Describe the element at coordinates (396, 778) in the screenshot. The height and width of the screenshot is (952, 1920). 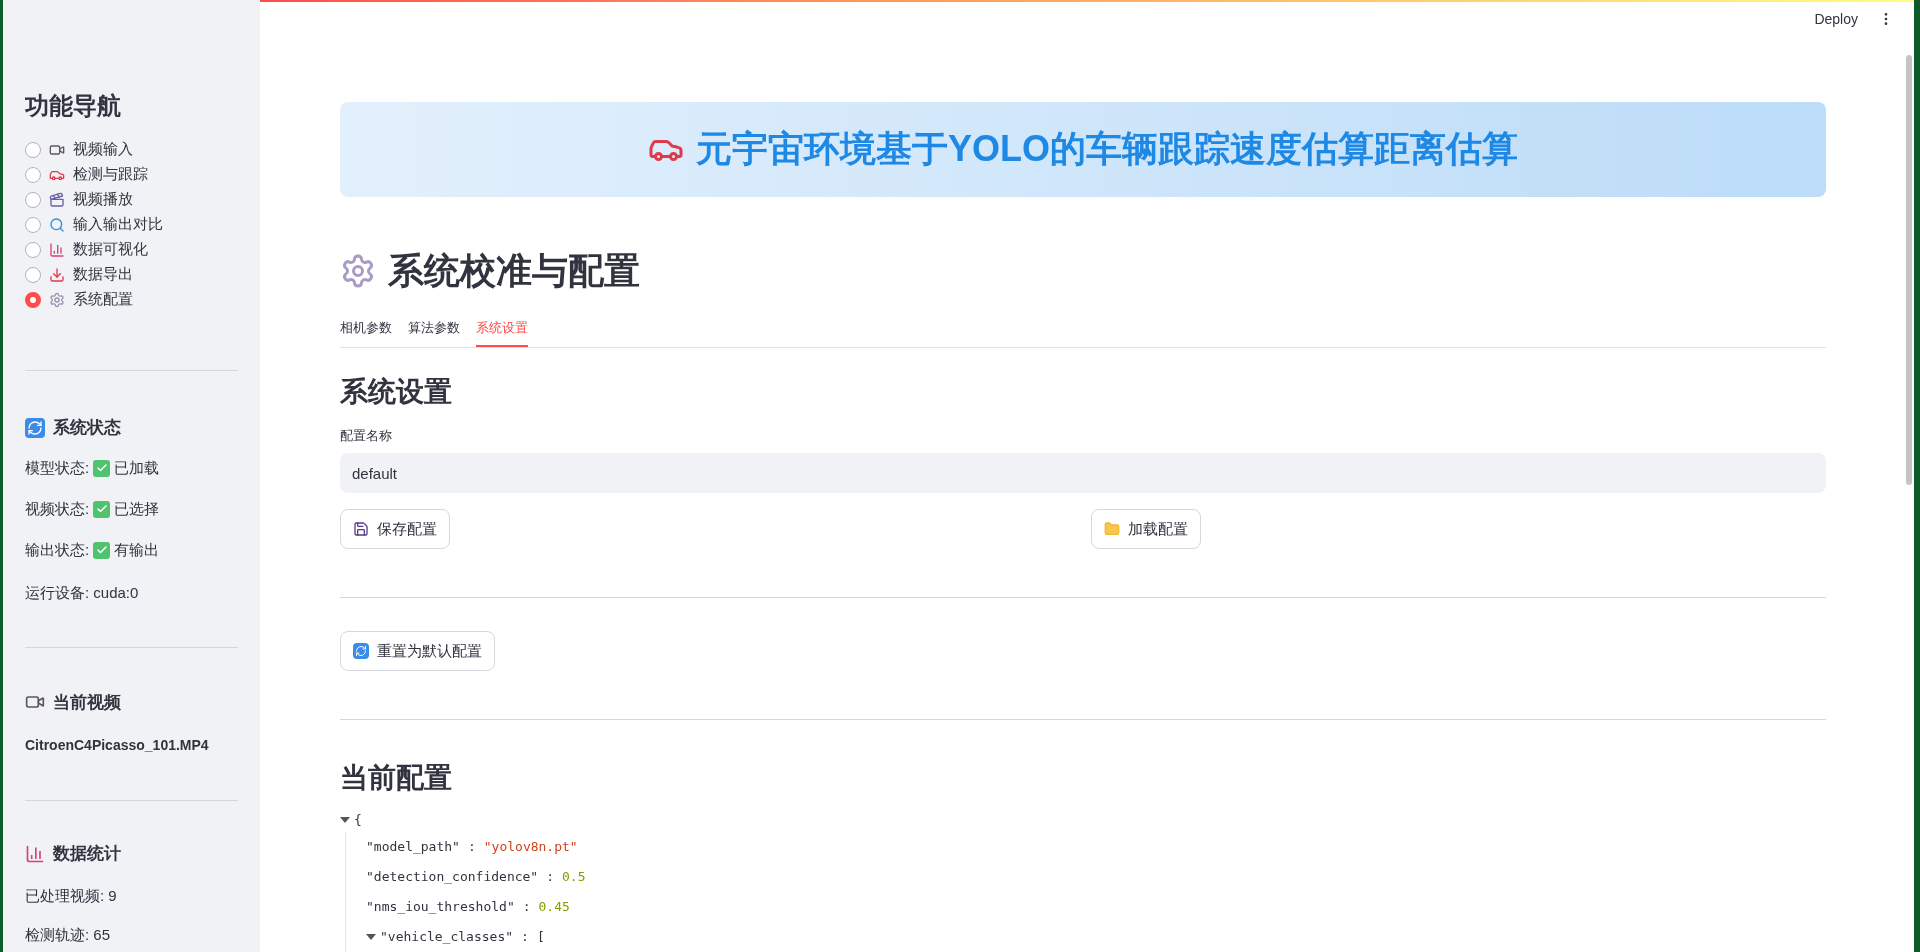
I see `section-title: 当前配置` at that location.